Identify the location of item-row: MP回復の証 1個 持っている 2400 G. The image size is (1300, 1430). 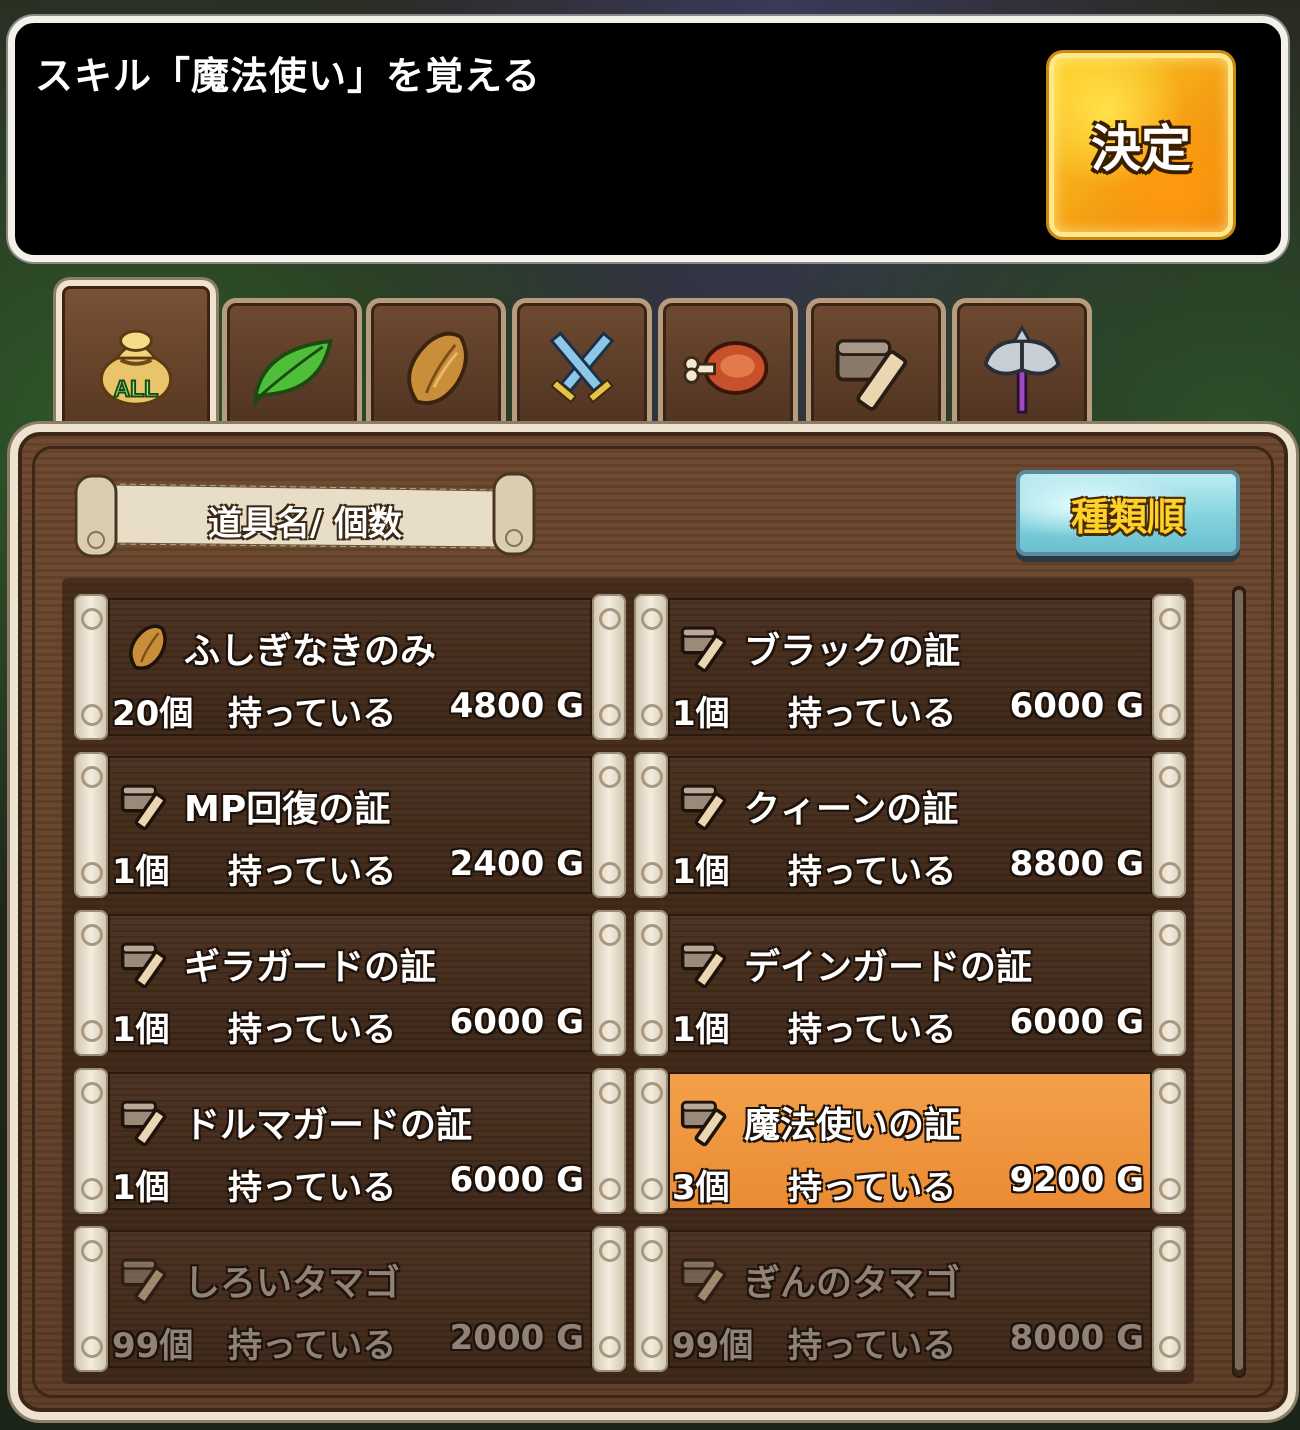
(350, 825).